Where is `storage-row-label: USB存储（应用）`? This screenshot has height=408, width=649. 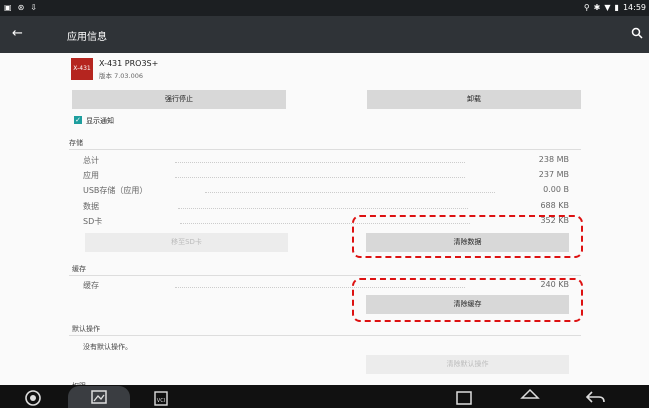 storage-row-label: USB存储（应用） is located at coordinates (115, 190).